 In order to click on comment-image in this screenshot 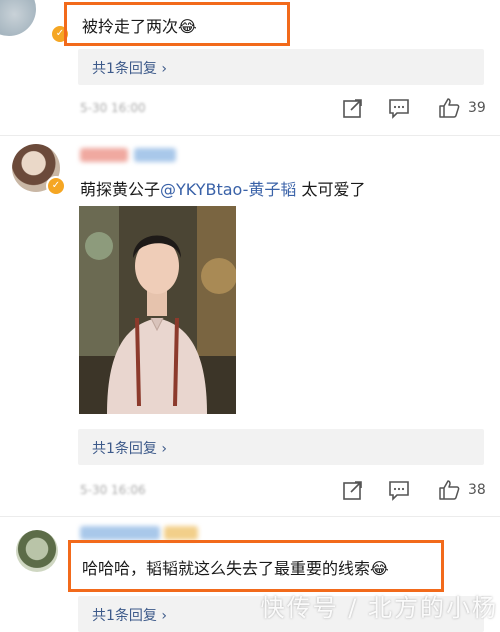, I will do `click(157, 310)`.